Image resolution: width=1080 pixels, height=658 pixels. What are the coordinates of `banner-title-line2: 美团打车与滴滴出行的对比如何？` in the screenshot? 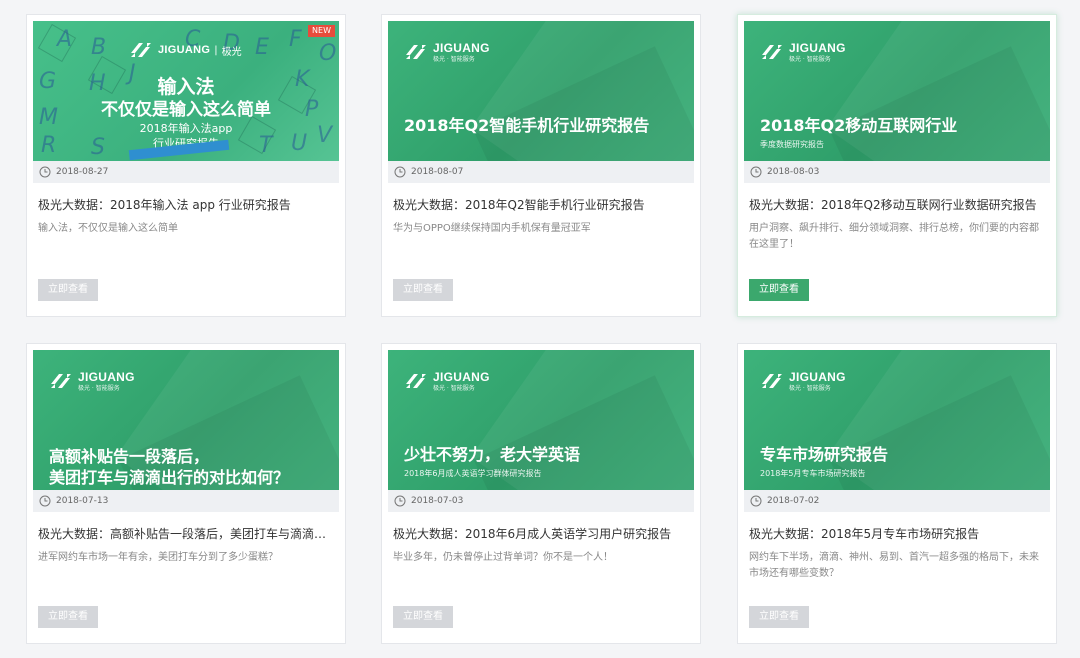 It's located at (169, 477).